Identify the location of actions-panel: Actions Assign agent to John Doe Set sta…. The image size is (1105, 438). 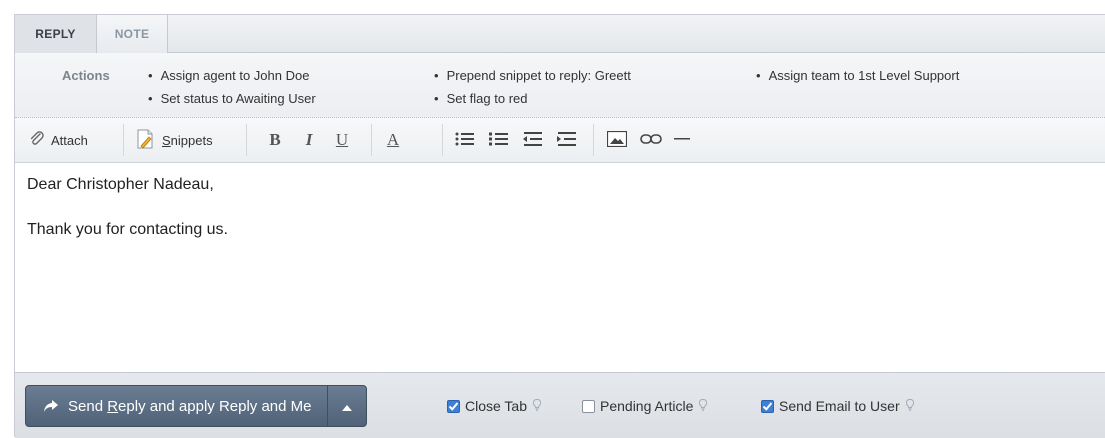
(560, 85).